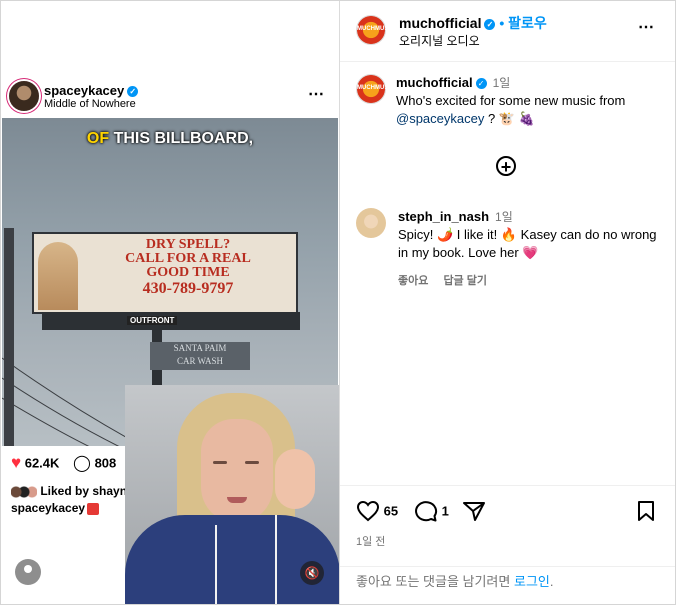 The height and width of the screenshot is (607, 678). What do you see at coordinates (507, 537) in the screenshot?
I see `post-actions: 65 1 1일 전 좋아요 또는 댓글을 남기려면 로그인.` at bounding box center [507, 537].